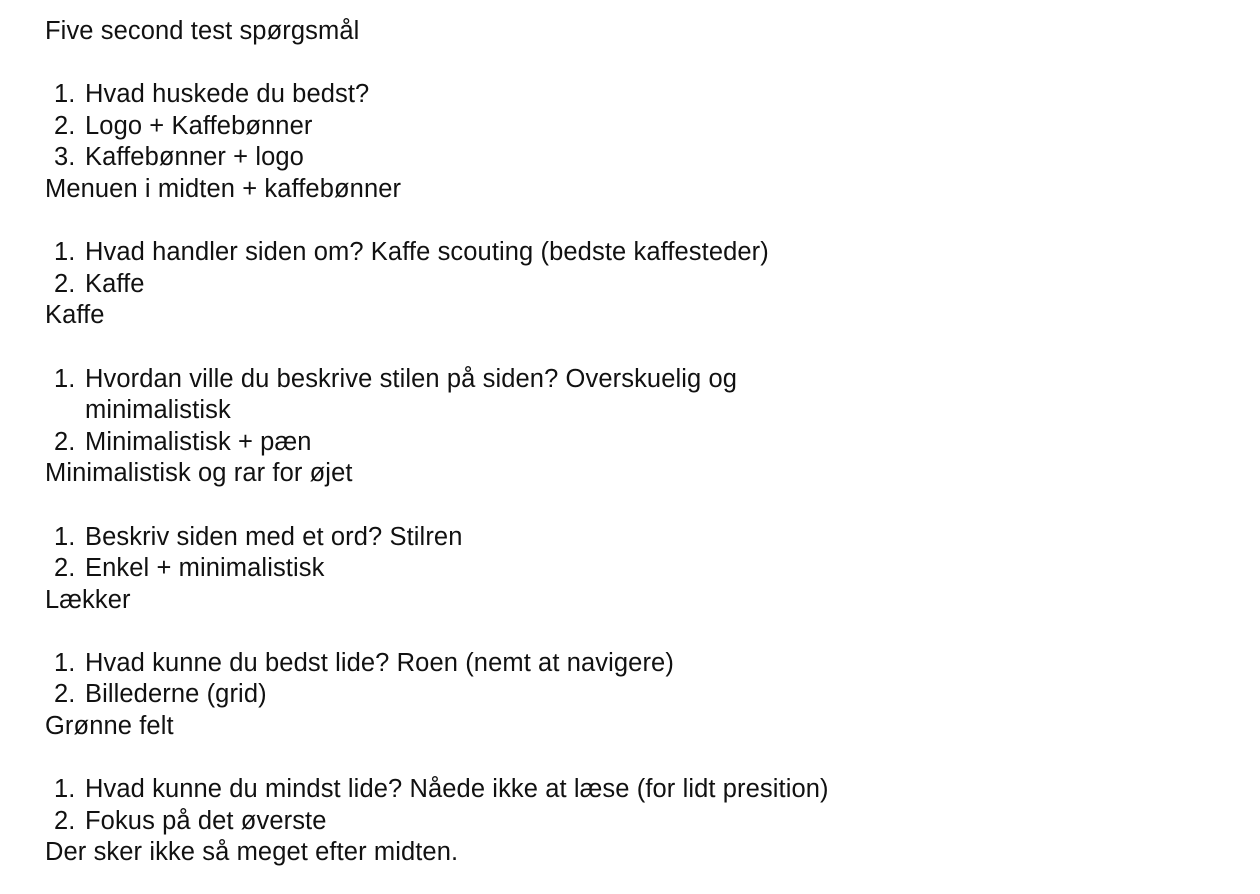 The image size is (1260, 894). What do you see at coordinates (630, 538) in the screenshot?
I see `list-item: 1. Beskriv siden med et ord? Stilren` at bounding box center [630, 538].